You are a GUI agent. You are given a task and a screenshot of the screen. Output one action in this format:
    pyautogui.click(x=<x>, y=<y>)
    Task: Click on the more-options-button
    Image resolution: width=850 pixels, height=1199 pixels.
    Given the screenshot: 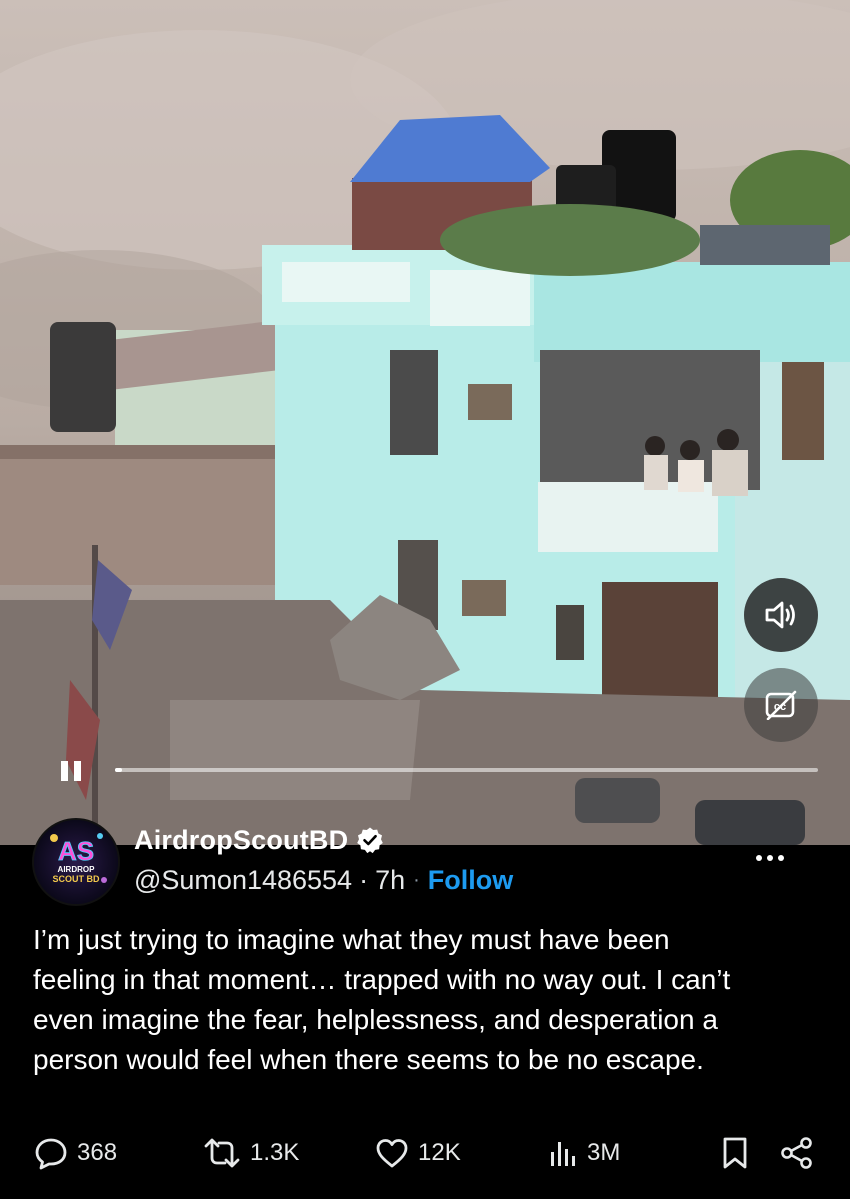 What is the action you would take?
    pyautogui.click(x=770, y=858)
    